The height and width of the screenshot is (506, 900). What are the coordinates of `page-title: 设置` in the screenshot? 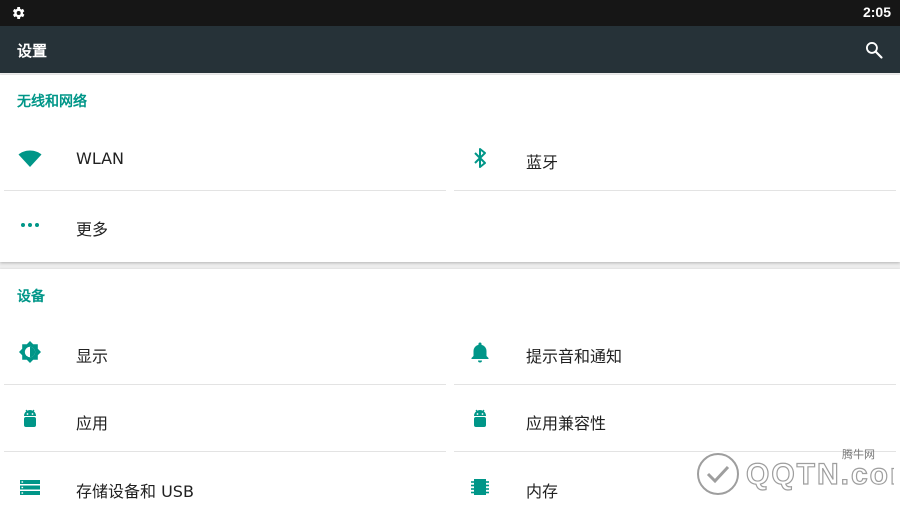 It's located at (32, 51).